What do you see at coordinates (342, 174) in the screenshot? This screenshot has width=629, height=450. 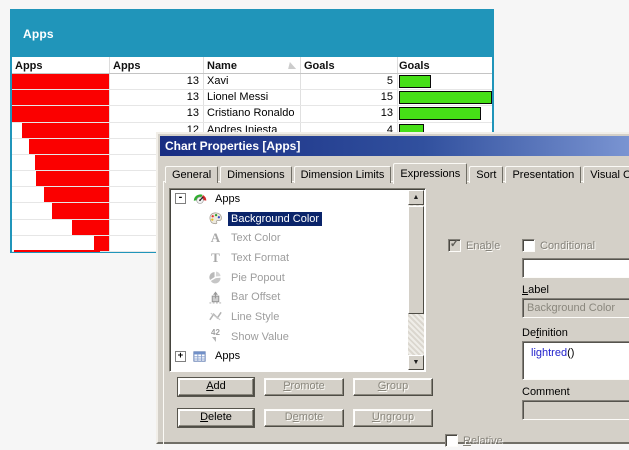 I see `tab-dimension-limits: Dimension Limits` at bounding box center [342, 174].